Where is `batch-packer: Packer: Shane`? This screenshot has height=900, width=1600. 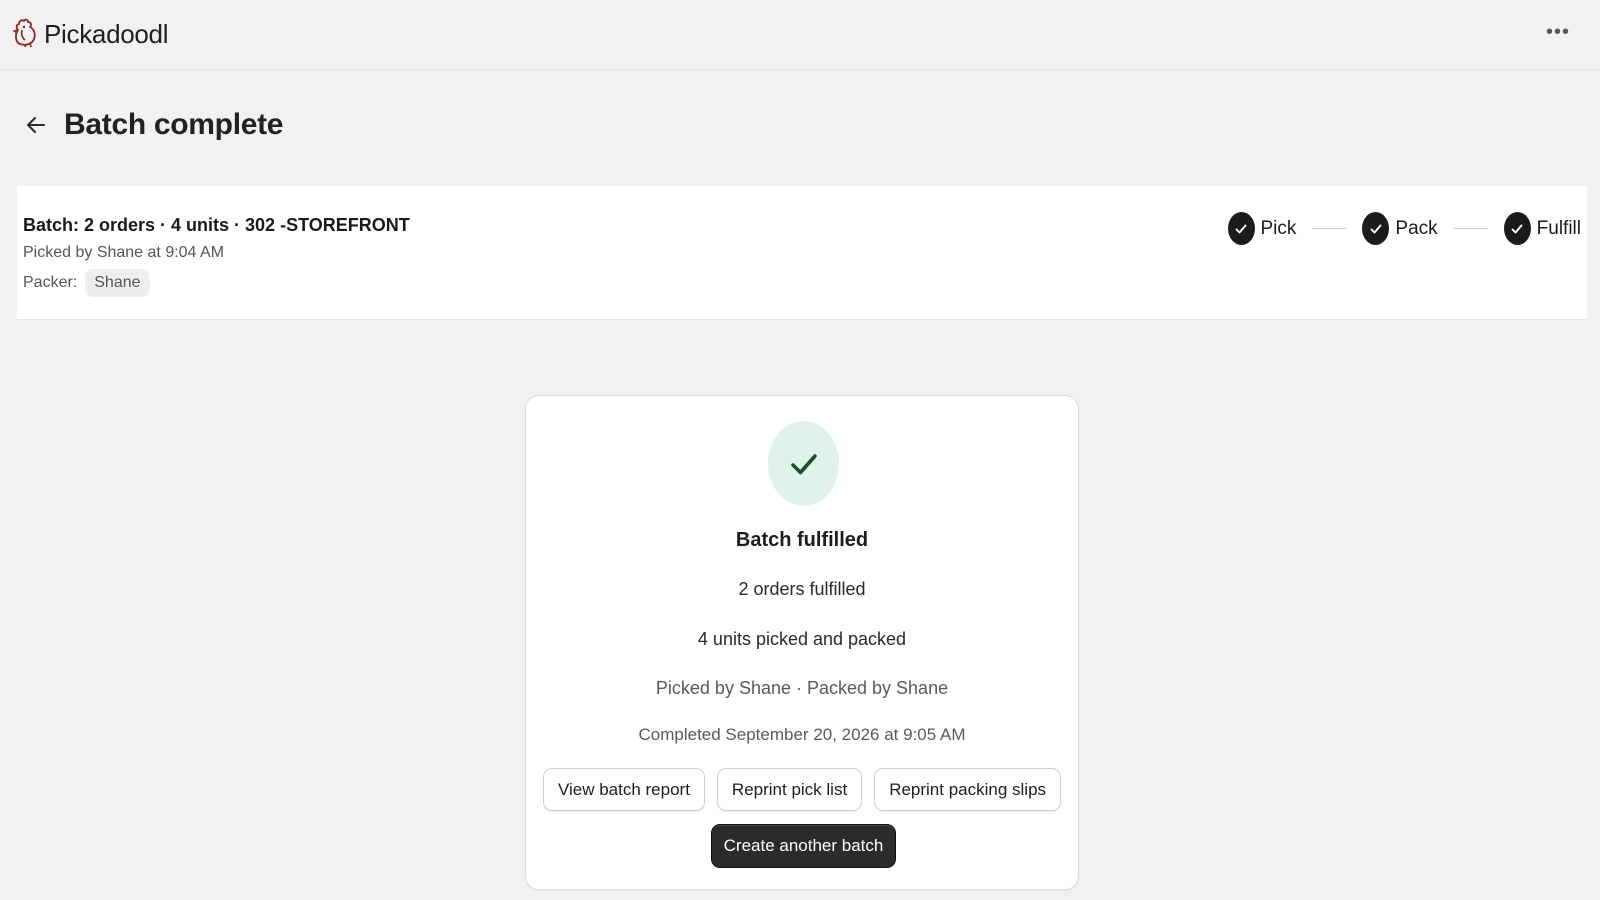 batch-packer: Packer: Shane is located at coordinates (86, 283).